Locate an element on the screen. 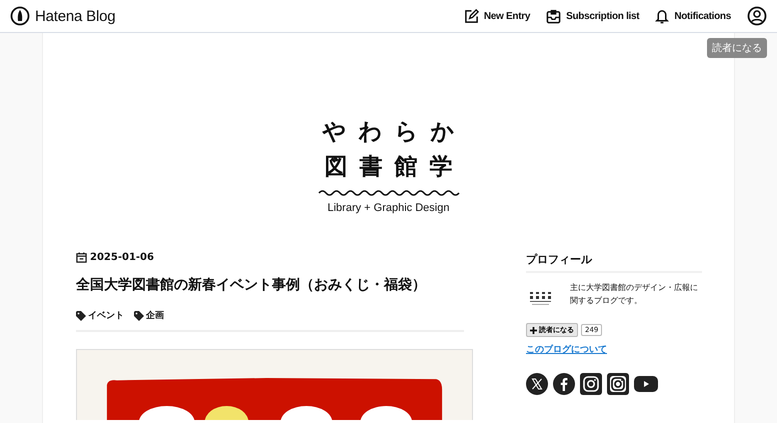  plus-icon is located at coordinates (533, 330).